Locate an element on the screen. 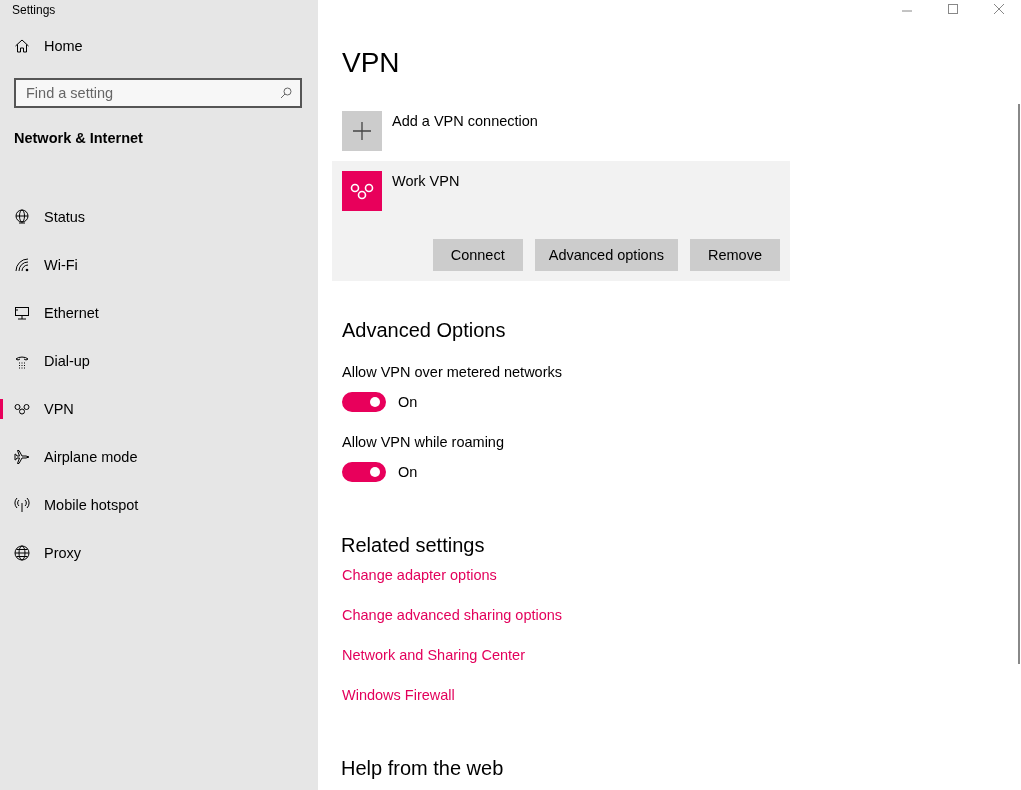 Image resolution: width=1021 pixels, height=790 pixels. section-heading: Network & Internet is located at coordinates (78, 138).